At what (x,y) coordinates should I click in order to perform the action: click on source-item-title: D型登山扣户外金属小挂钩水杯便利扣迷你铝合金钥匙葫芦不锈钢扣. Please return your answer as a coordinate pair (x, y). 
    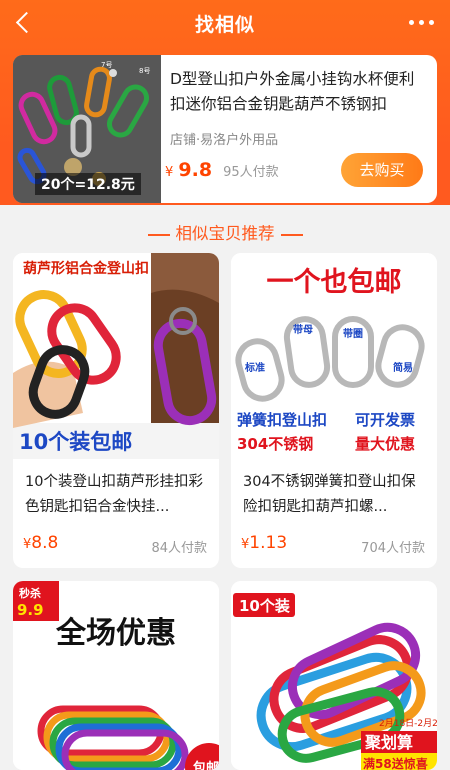
    Looking at the image, I should click on (299, 92).